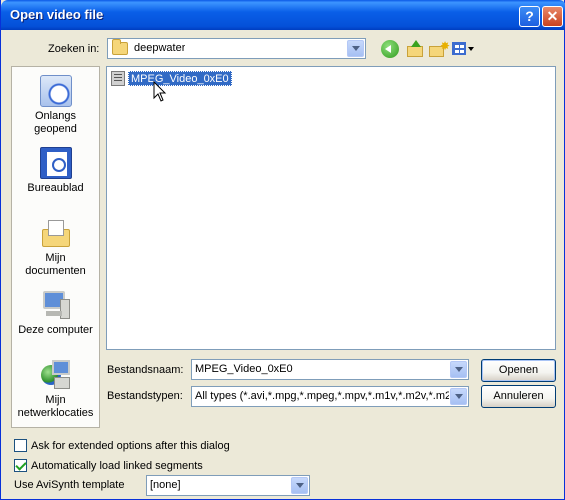  What do you see at coordinates (56, 233) in the screenshot?
I see `my-documents-icon` at bounding box center [56, 233].